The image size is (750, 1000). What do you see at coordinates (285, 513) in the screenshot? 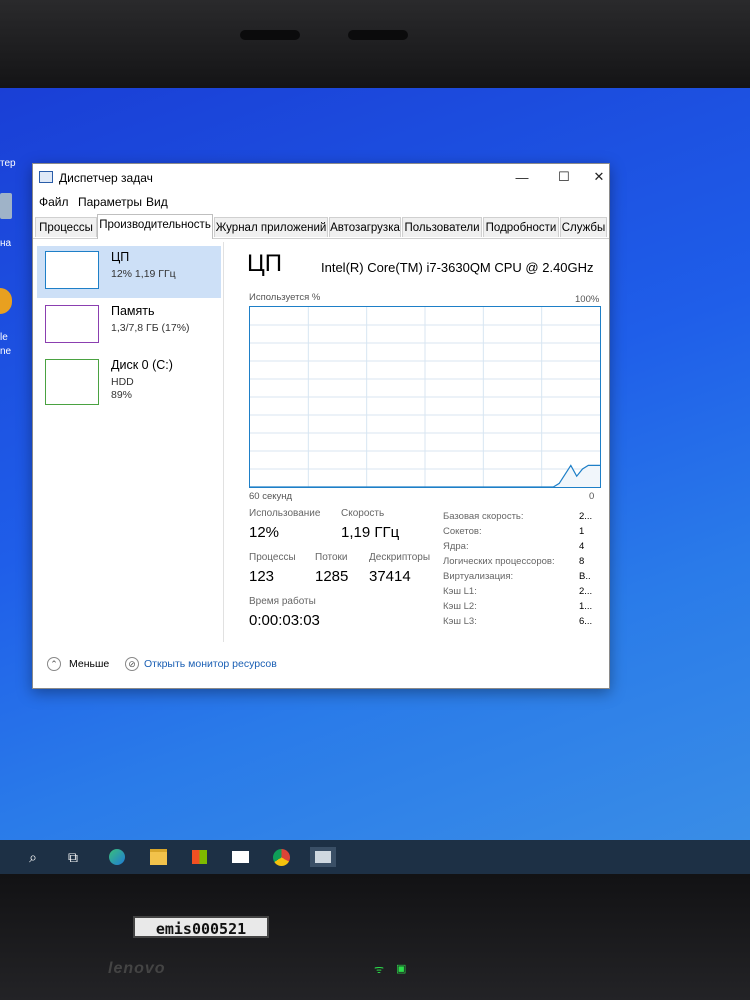
I see `usage-label: Использование` at bounding box center [285, 513].